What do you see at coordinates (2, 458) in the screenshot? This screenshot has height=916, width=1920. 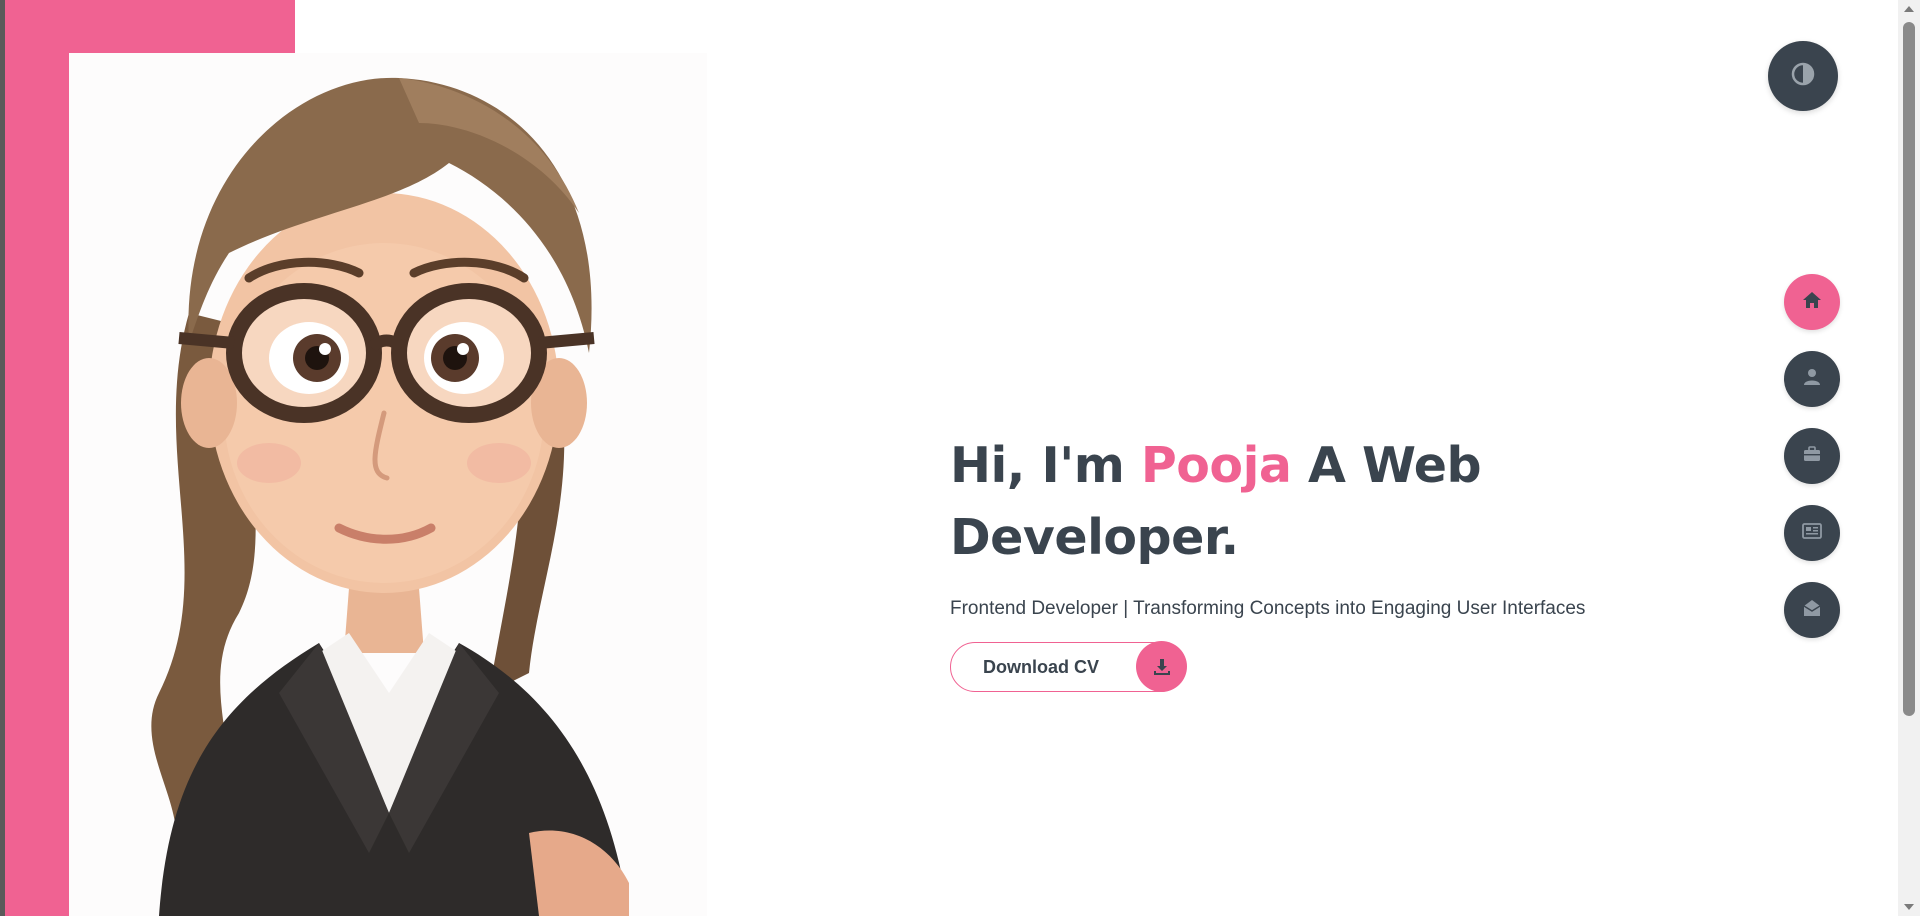 I see `window-edge` at bounding box center [2, 458].